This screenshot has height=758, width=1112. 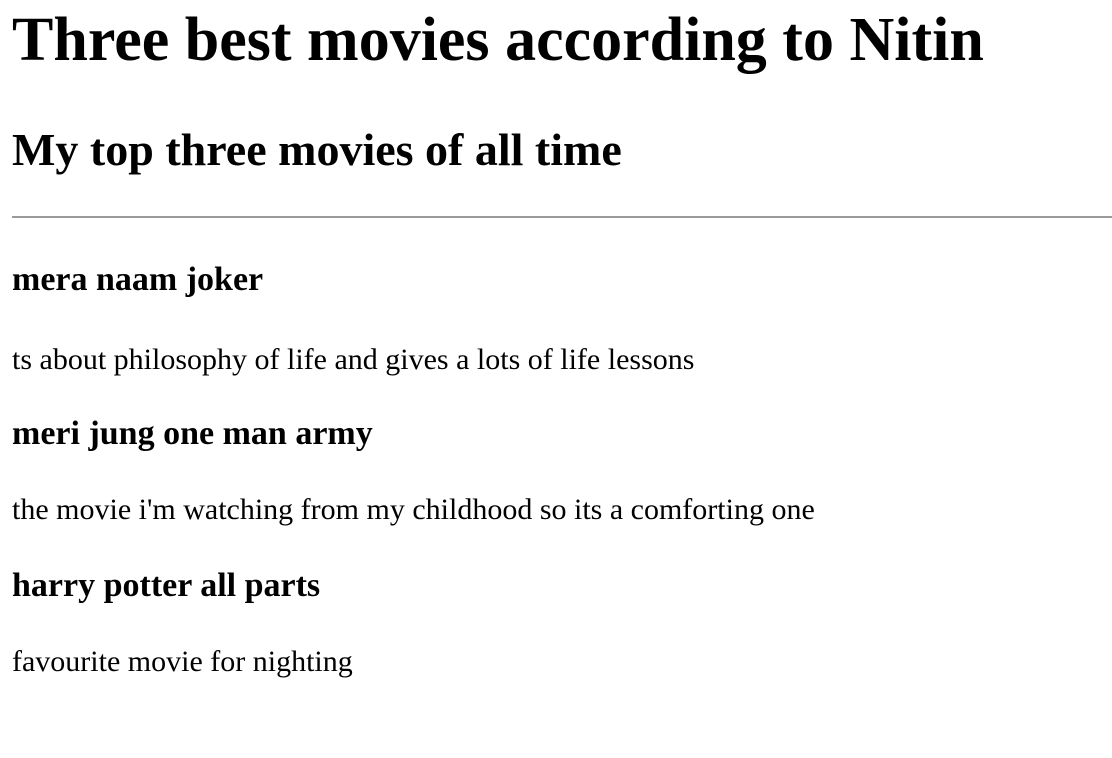 I want to click on page-title: Three best movies according to Nitin, so click(x=498, y=40).